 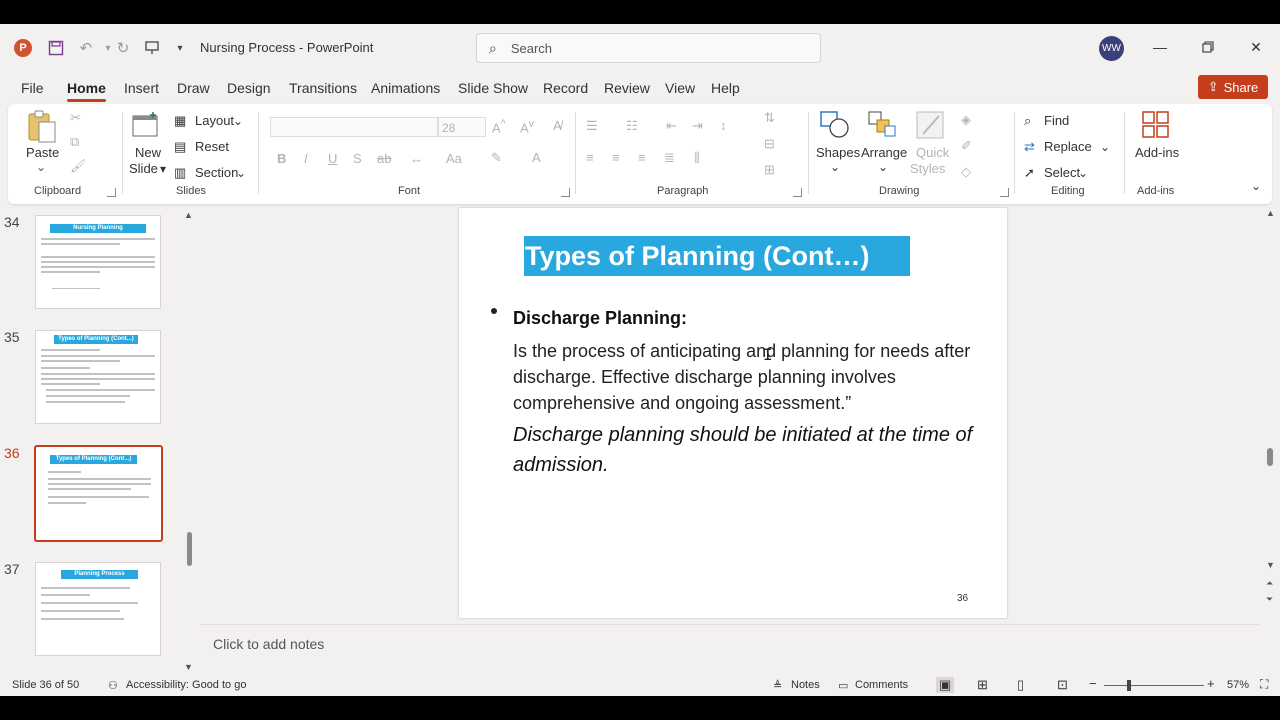 What do you see at coordinates (78, 166) in the screenshot?
I see `format-painter-icon: 🖌` at bounding box center [78, 166].